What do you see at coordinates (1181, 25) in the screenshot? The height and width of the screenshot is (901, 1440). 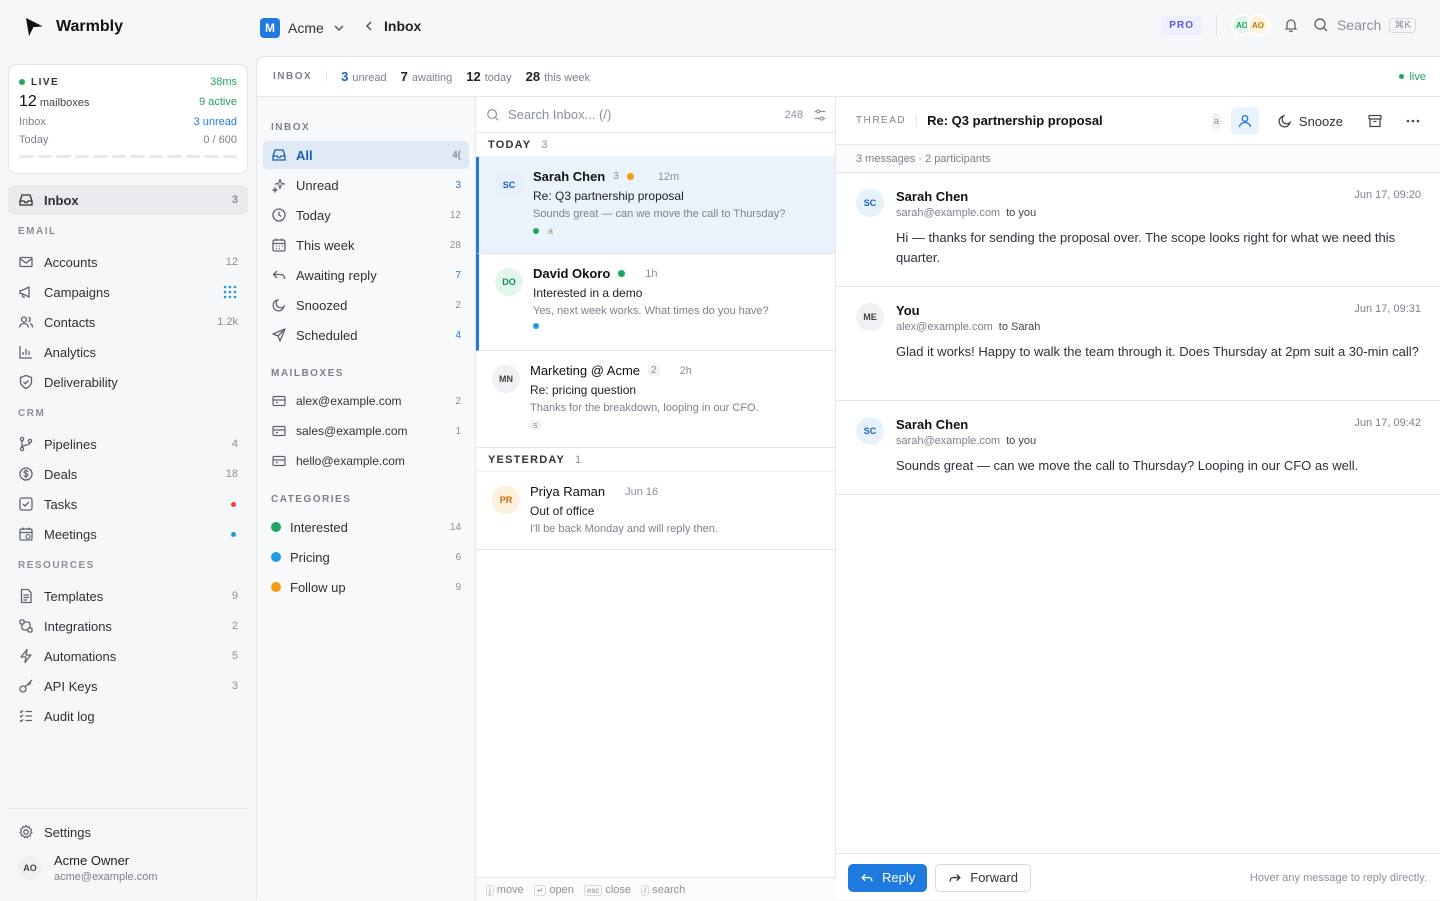 I see `plan-badge: PRO` at bounding box center [1181, 25].